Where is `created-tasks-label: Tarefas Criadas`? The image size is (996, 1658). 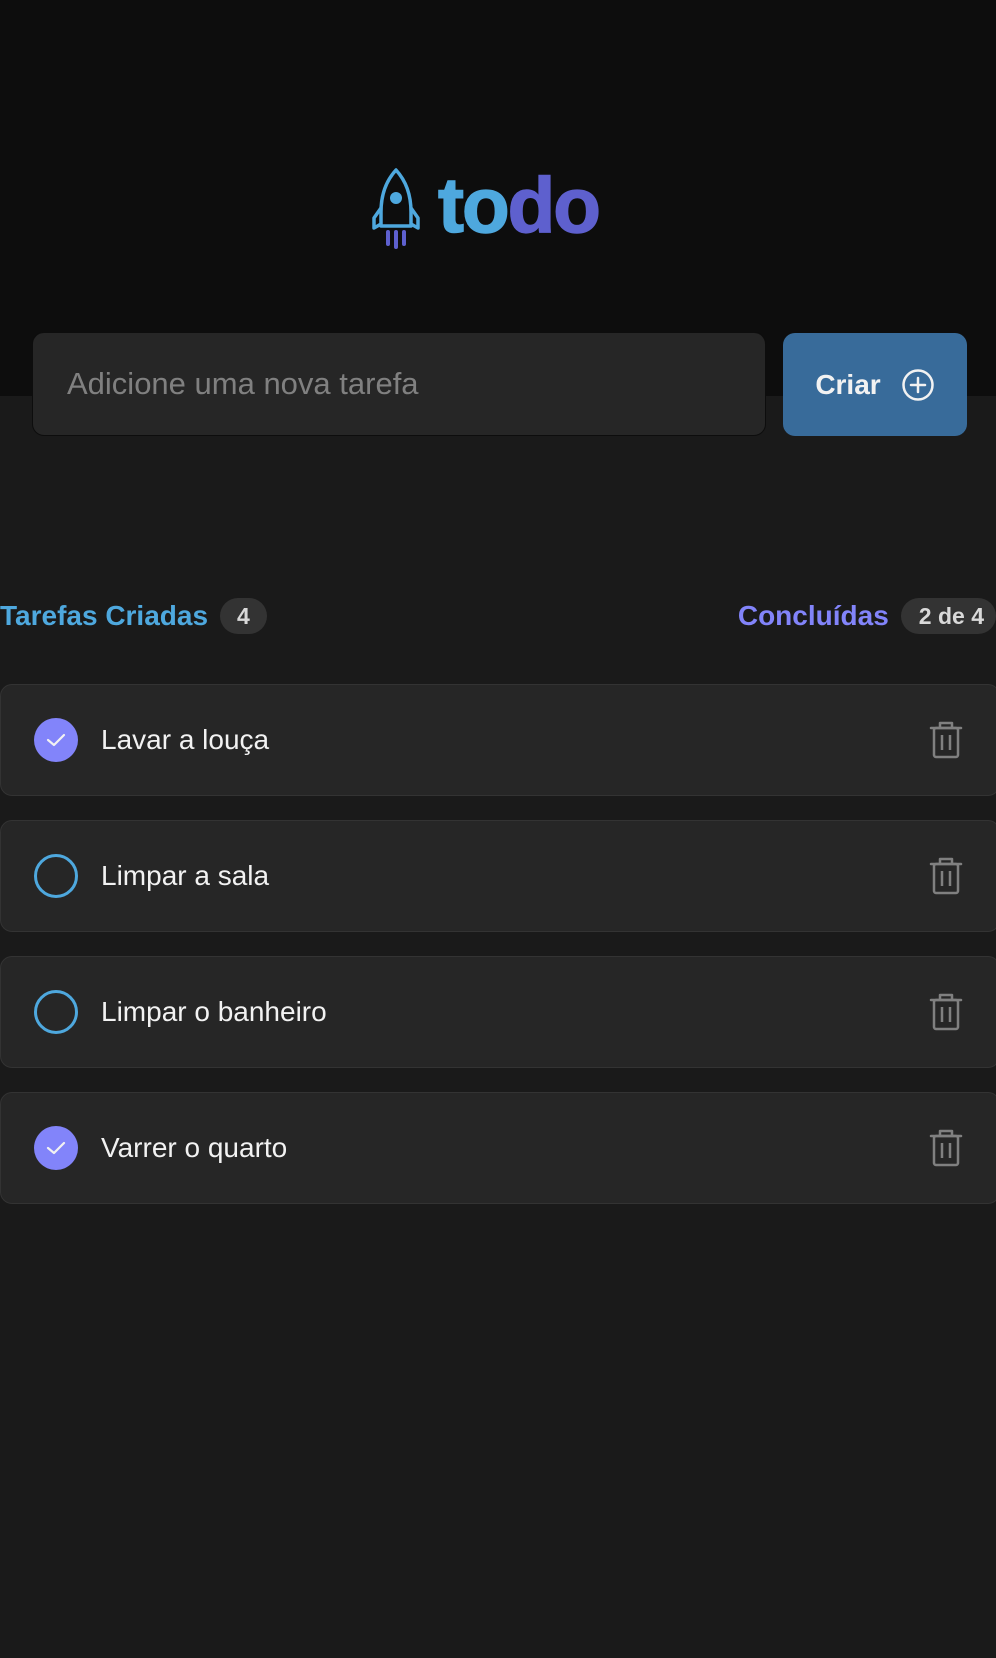 created-tasks-label: Tarefas Criadas is located at coordinates (104, 615).